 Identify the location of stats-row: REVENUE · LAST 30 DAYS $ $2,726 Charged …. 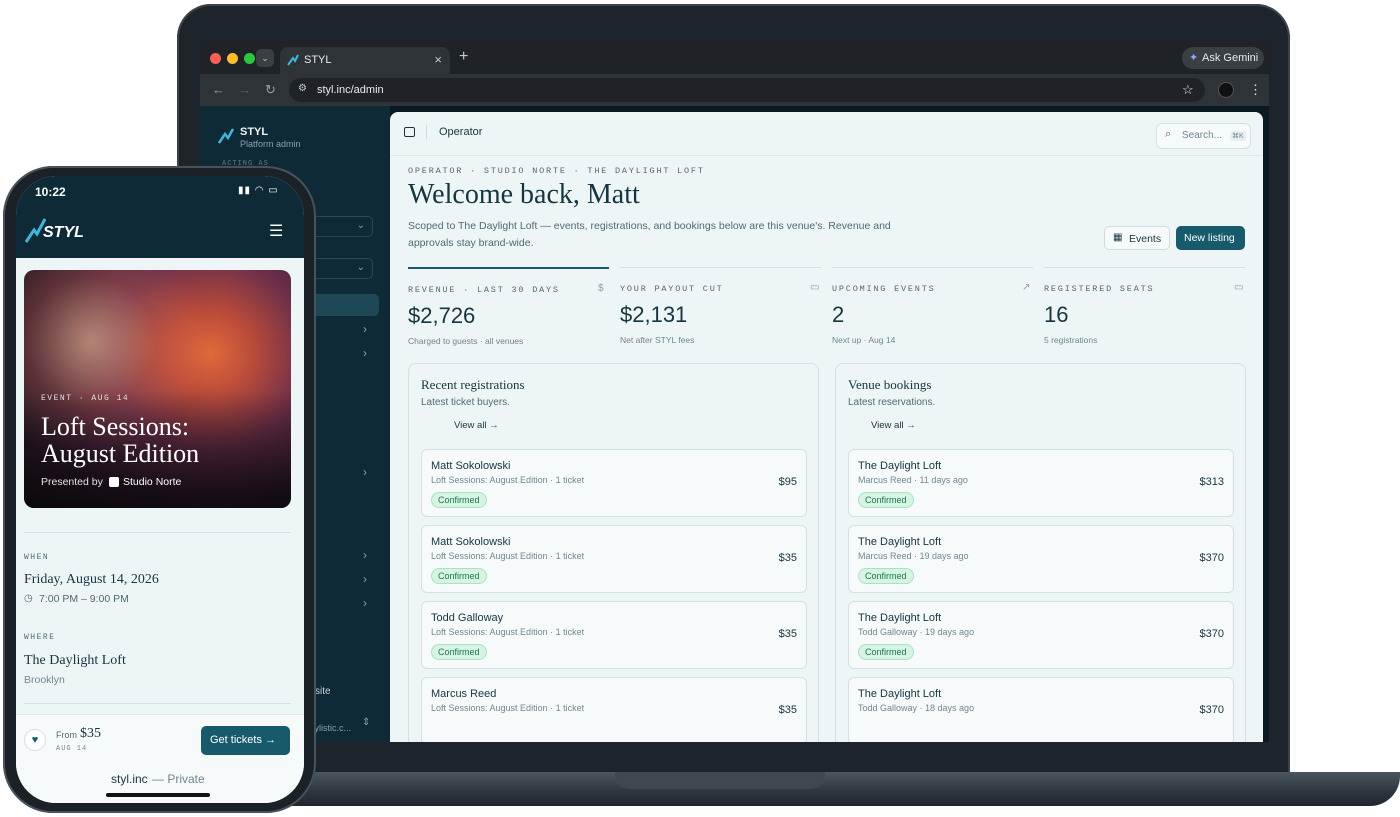
(827, 309).